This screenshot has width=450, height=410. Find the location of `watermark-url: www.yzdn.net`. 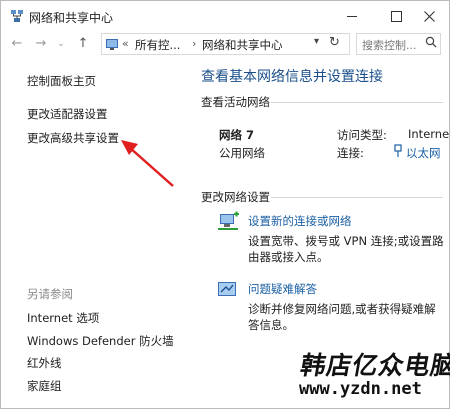

watermark-url: www.yzdn.net is located at coordinates (360, 389).